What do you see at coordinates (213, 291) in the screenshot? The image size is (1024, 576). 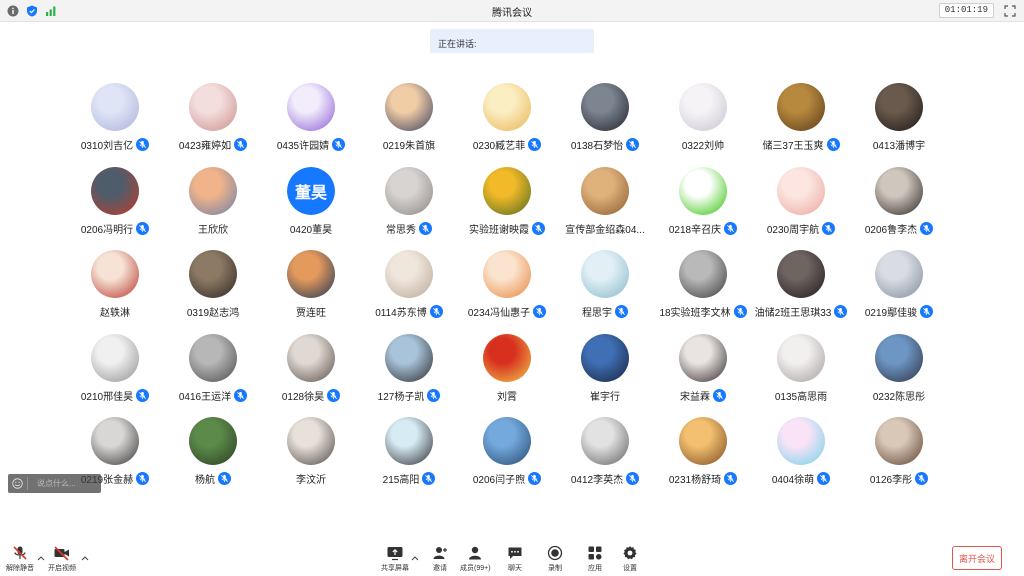 I see `participant-tile: 0319赵志鸿` at bounding box center [213, 291].